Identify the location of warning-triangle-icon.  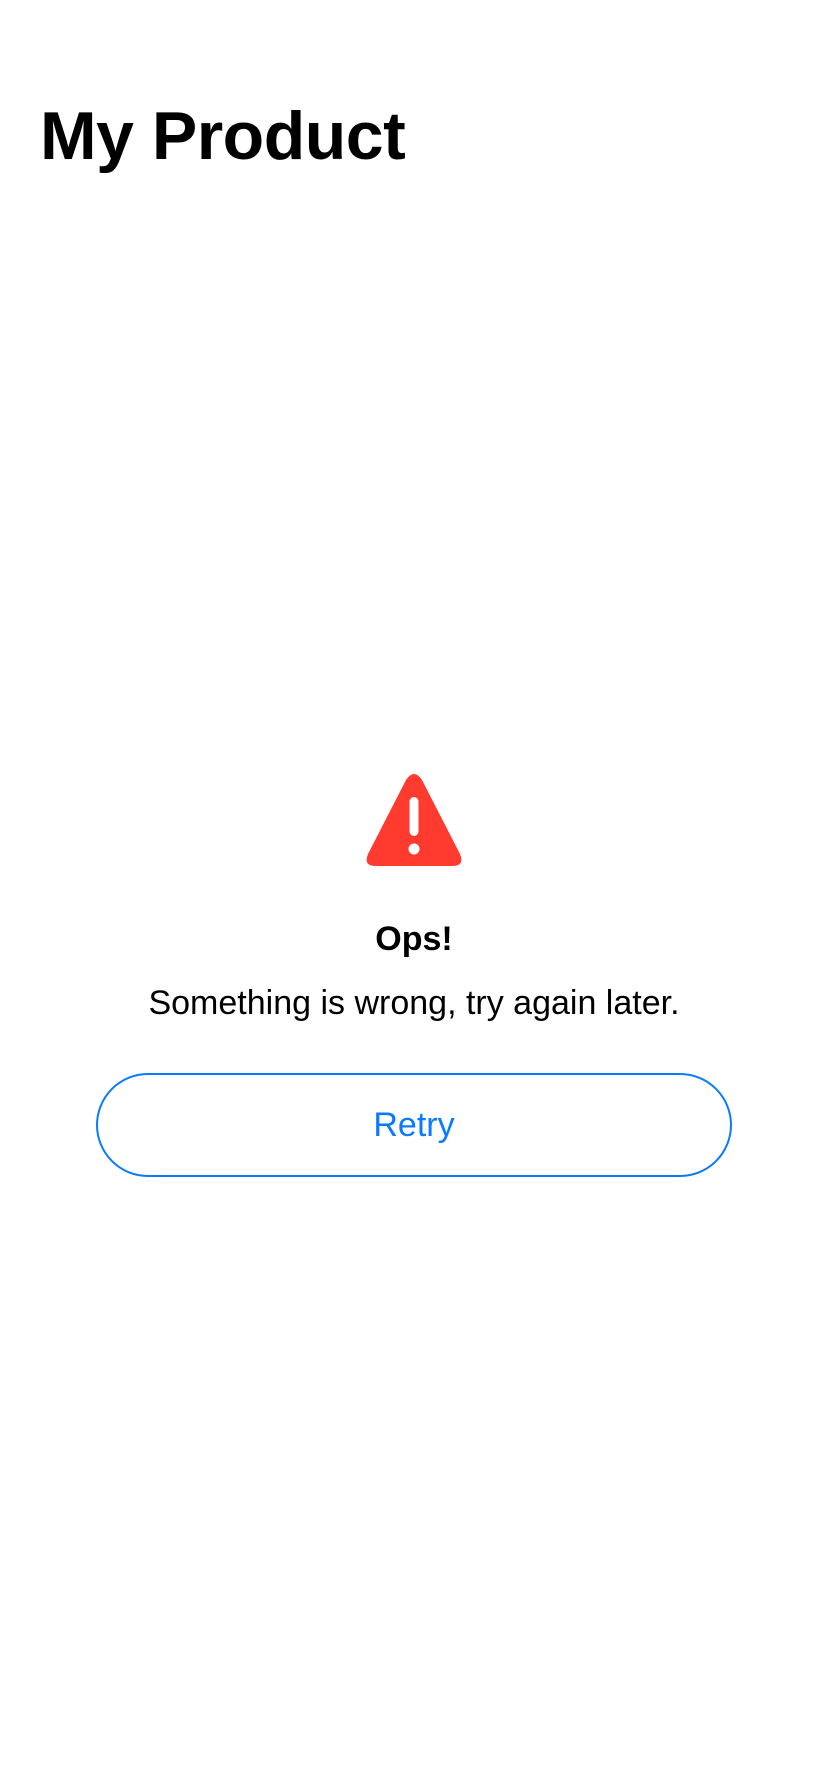
(414, 820).